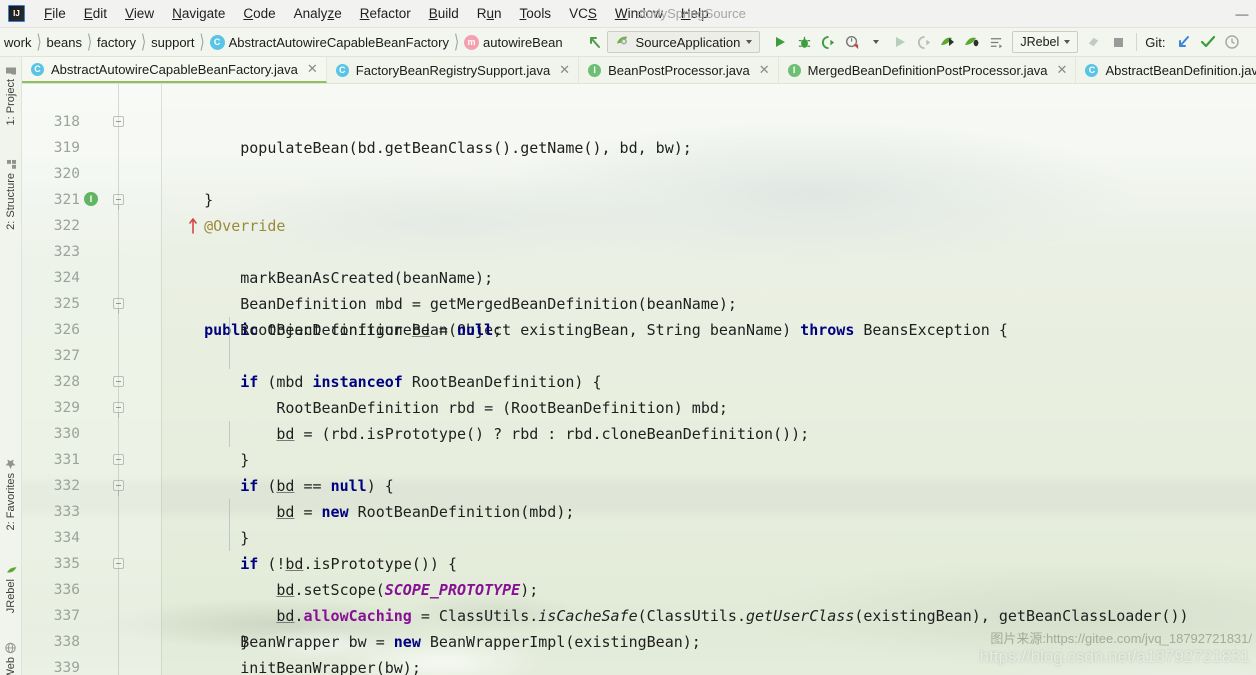 The height and width of the screenshot is (675, 1256). What do you see at coordinates (11, 95) in the screenshot?
I see `sidebar-item-project: 1: Project` at bounding box center [11, 95].